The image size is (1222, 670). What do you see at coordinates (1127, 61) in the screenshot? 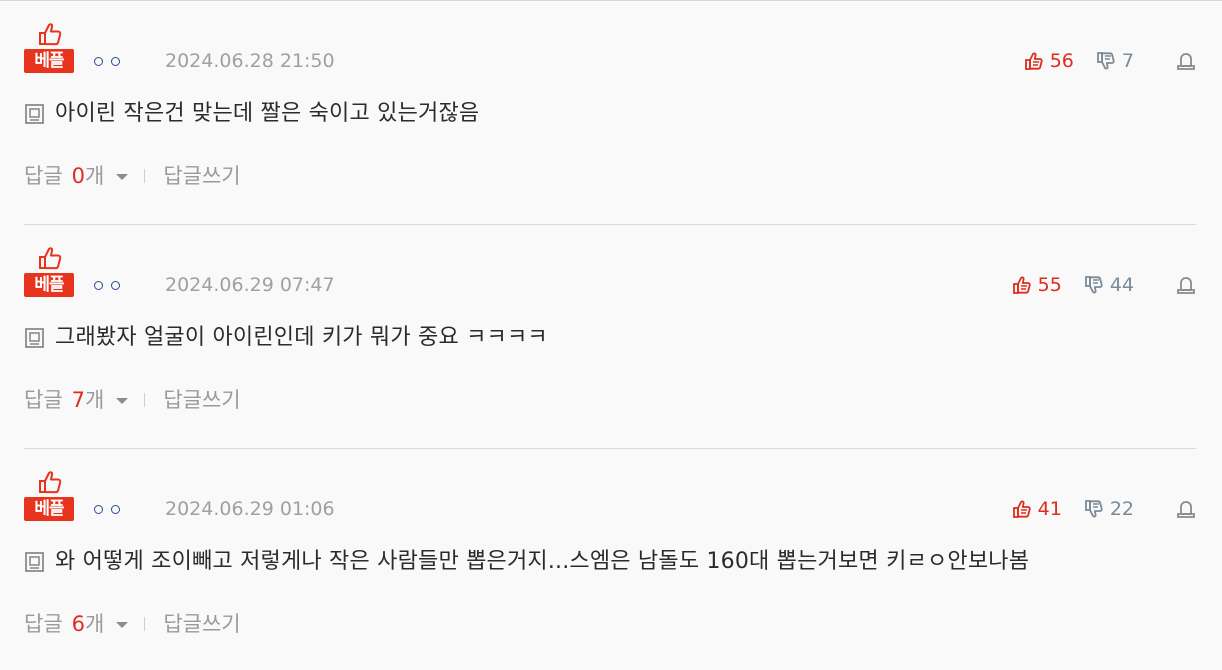
I see `dislike-count: 7` at bounding box center [1127, 61].